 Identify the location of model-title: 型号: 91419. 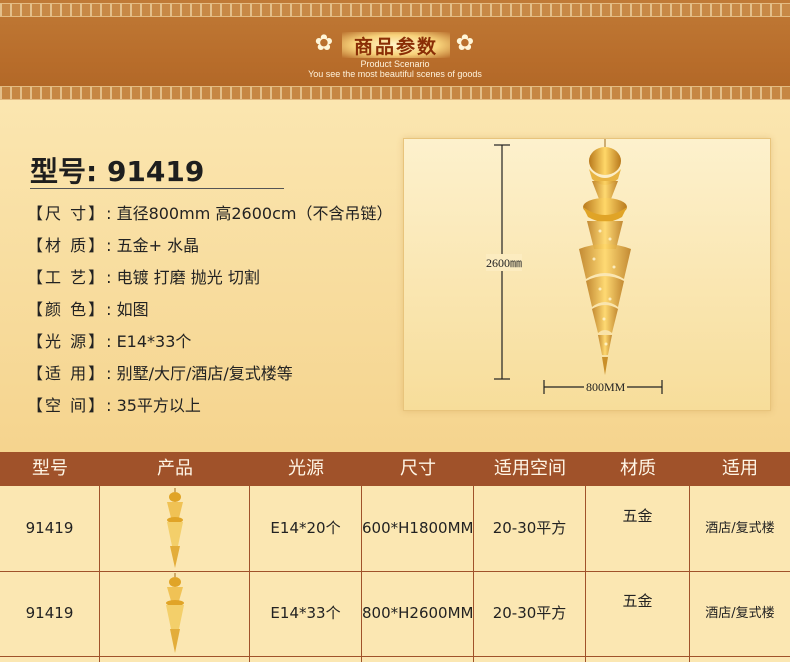
(117, 170).